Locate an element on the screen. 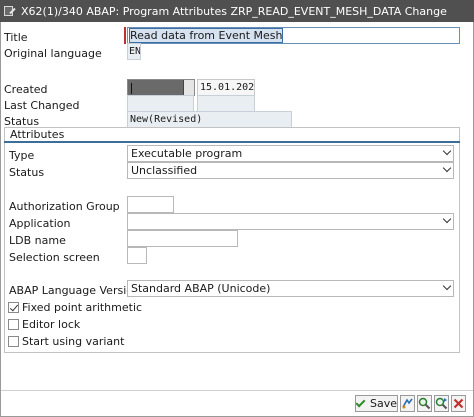 Image resolution: width=474 pixels, height=417 pixels. other-object-button is located at coordinates (407, 403).